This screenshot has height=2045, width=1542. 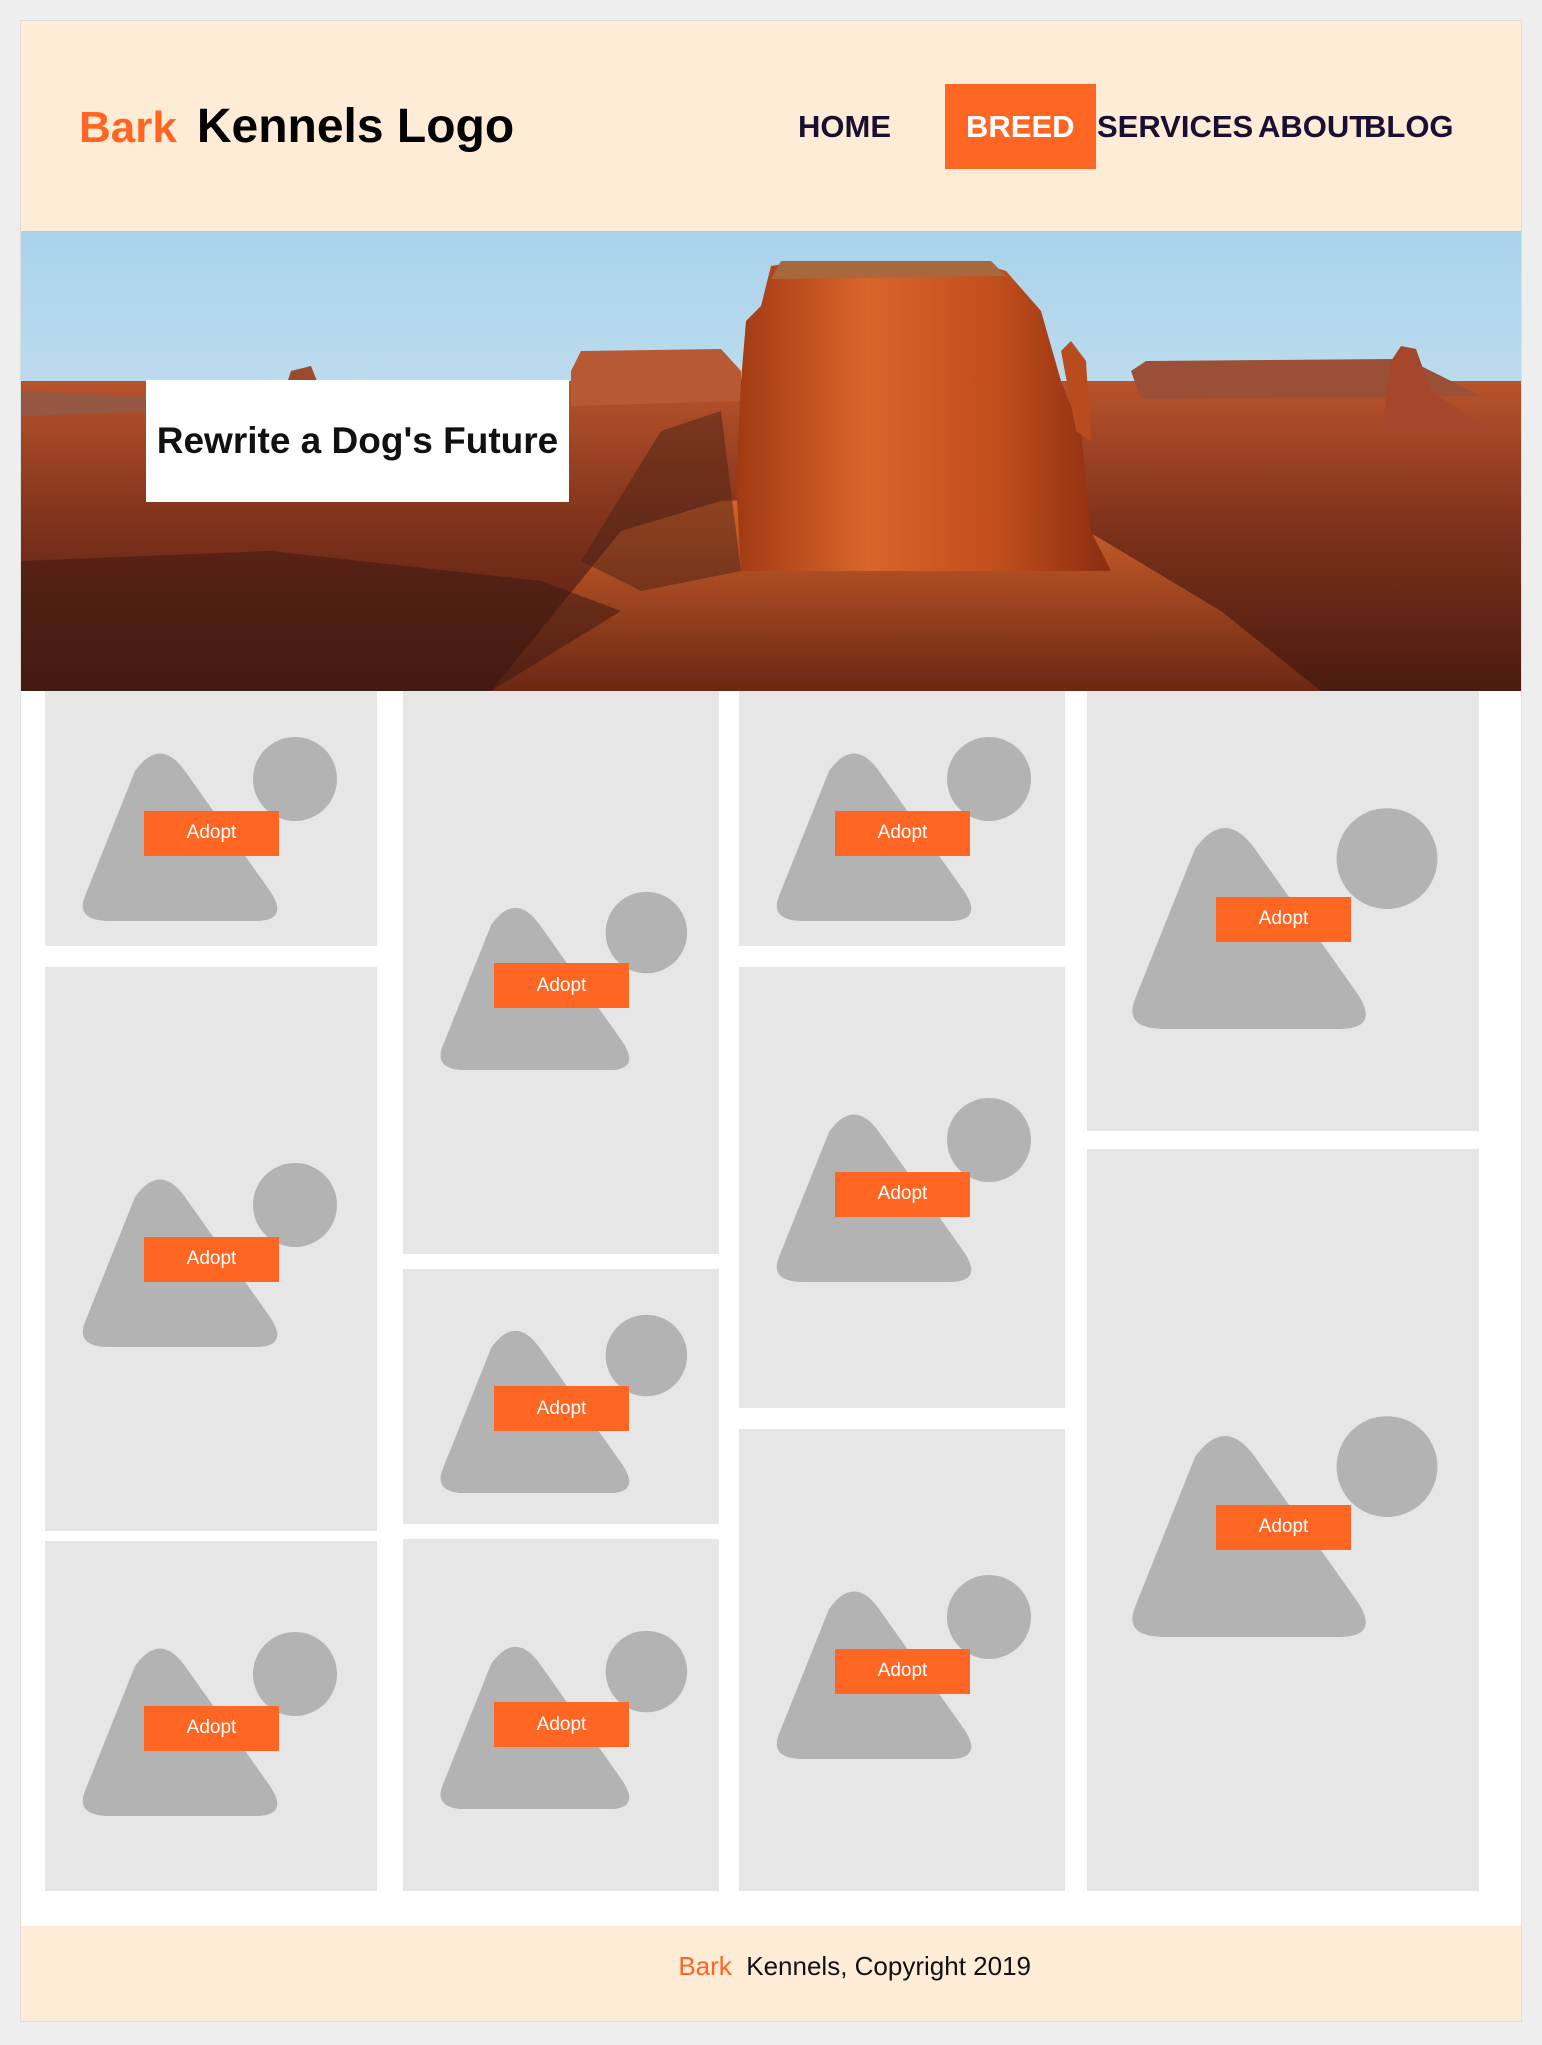 I want to click on nav-services: SERVICES, so click(x=1175, y=126).